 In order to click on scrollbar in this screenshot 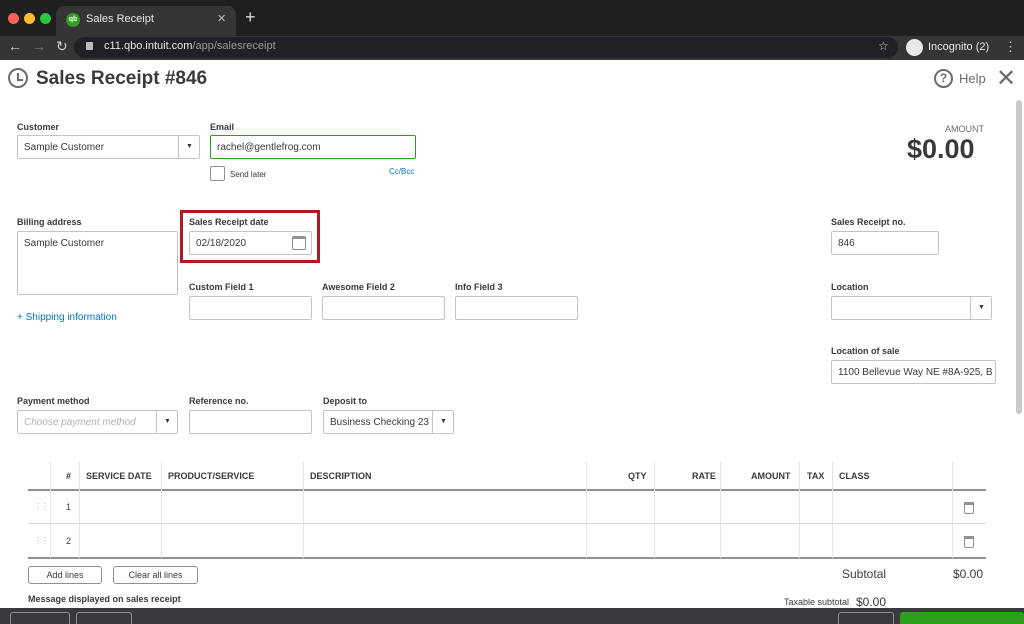, I will do `click(1019, 257)`.